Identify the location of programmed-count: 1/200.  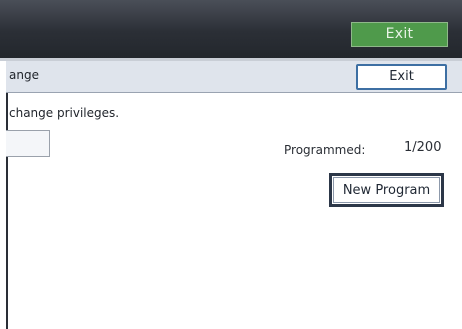
(423, 147).